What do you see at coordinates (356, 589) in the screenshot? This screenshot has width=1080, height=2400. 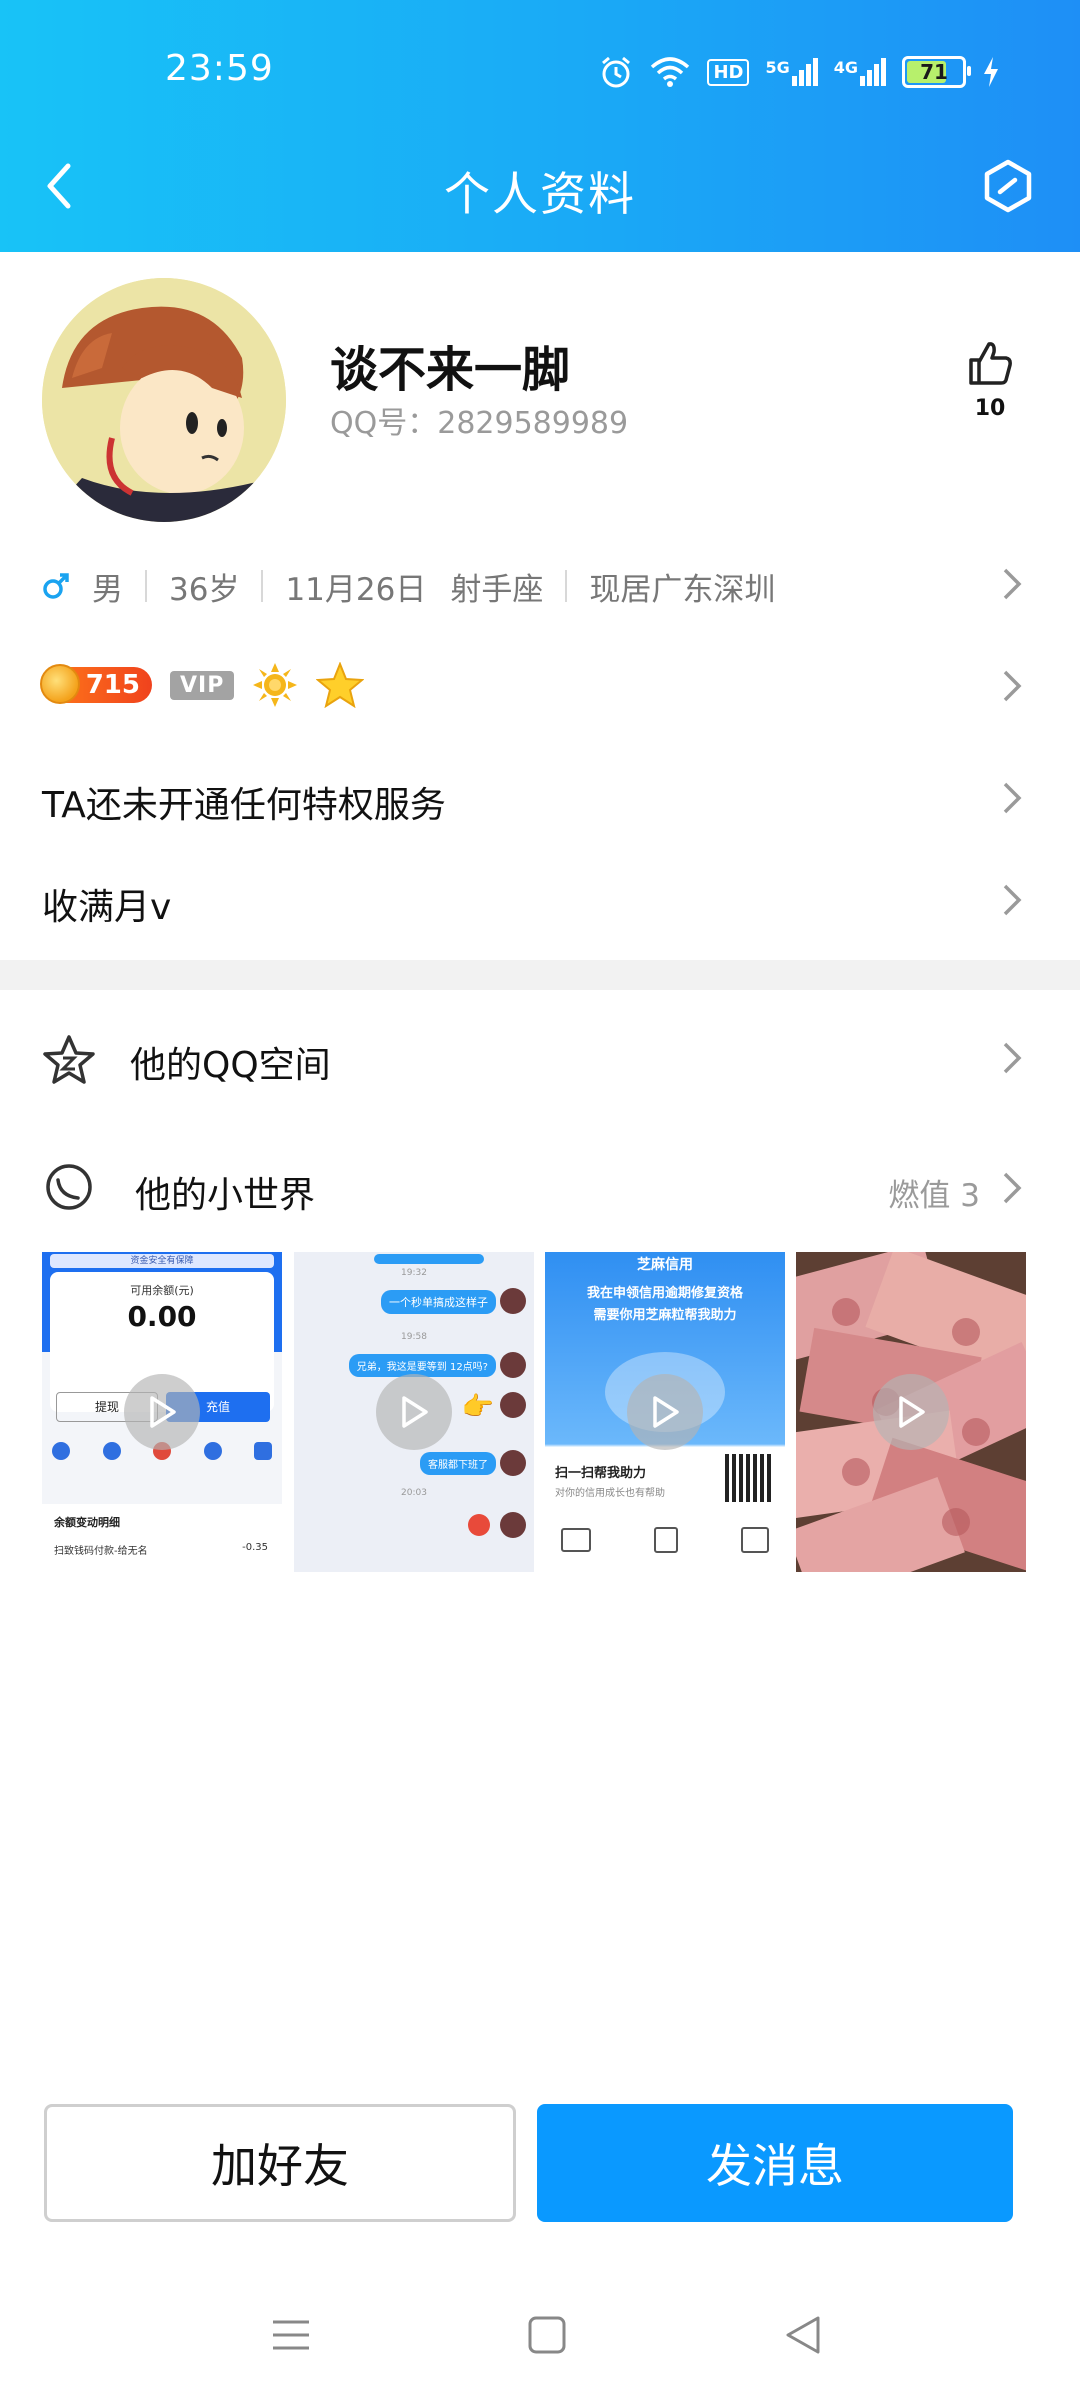 I see `birthday-text: 11月26日` at bounding box center [356, 589].